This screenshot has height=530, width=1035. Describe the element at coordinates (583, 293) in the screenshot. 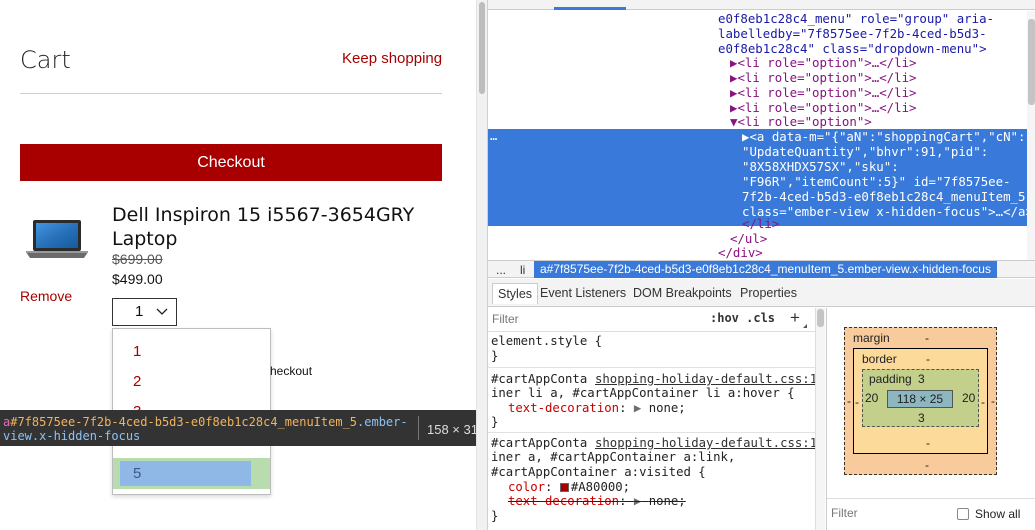

I see `tab-event-listeners: Event Listeners` at that location.